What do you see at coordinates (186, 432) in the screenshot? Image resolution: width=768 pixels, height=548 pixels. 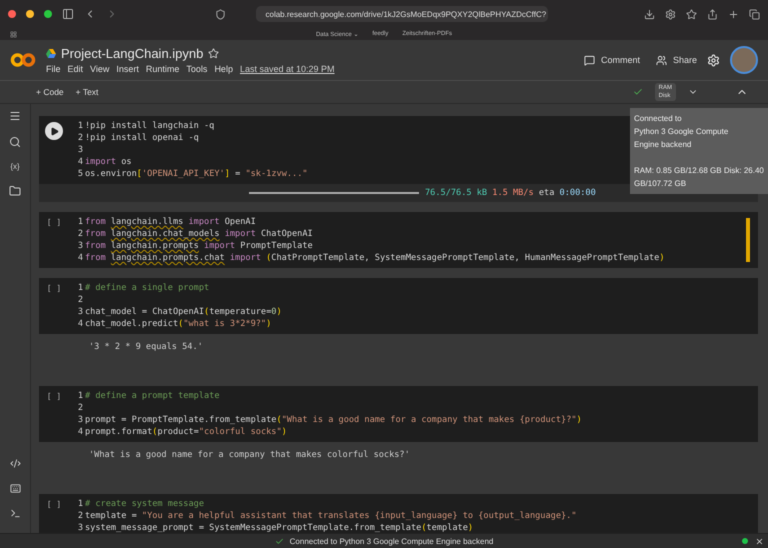 I see `code-line: prompt.format(product="colorful socks")` at bounding box center [186, 432].